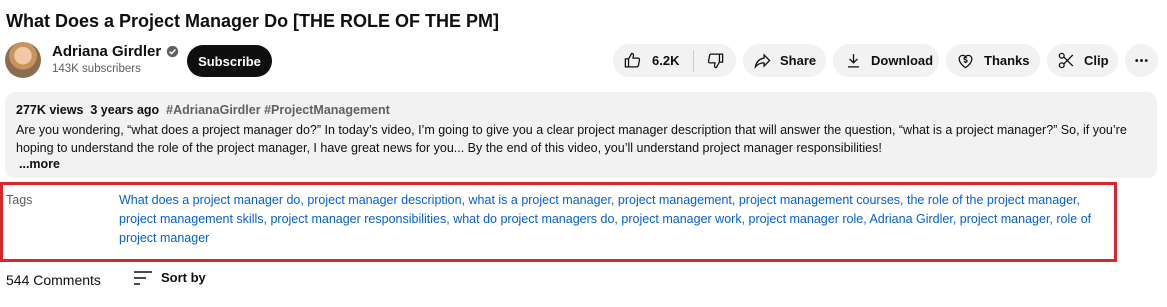 The height and width of the screenshot is (307, 1167). I want to click on download-icon, so click(853, 61).